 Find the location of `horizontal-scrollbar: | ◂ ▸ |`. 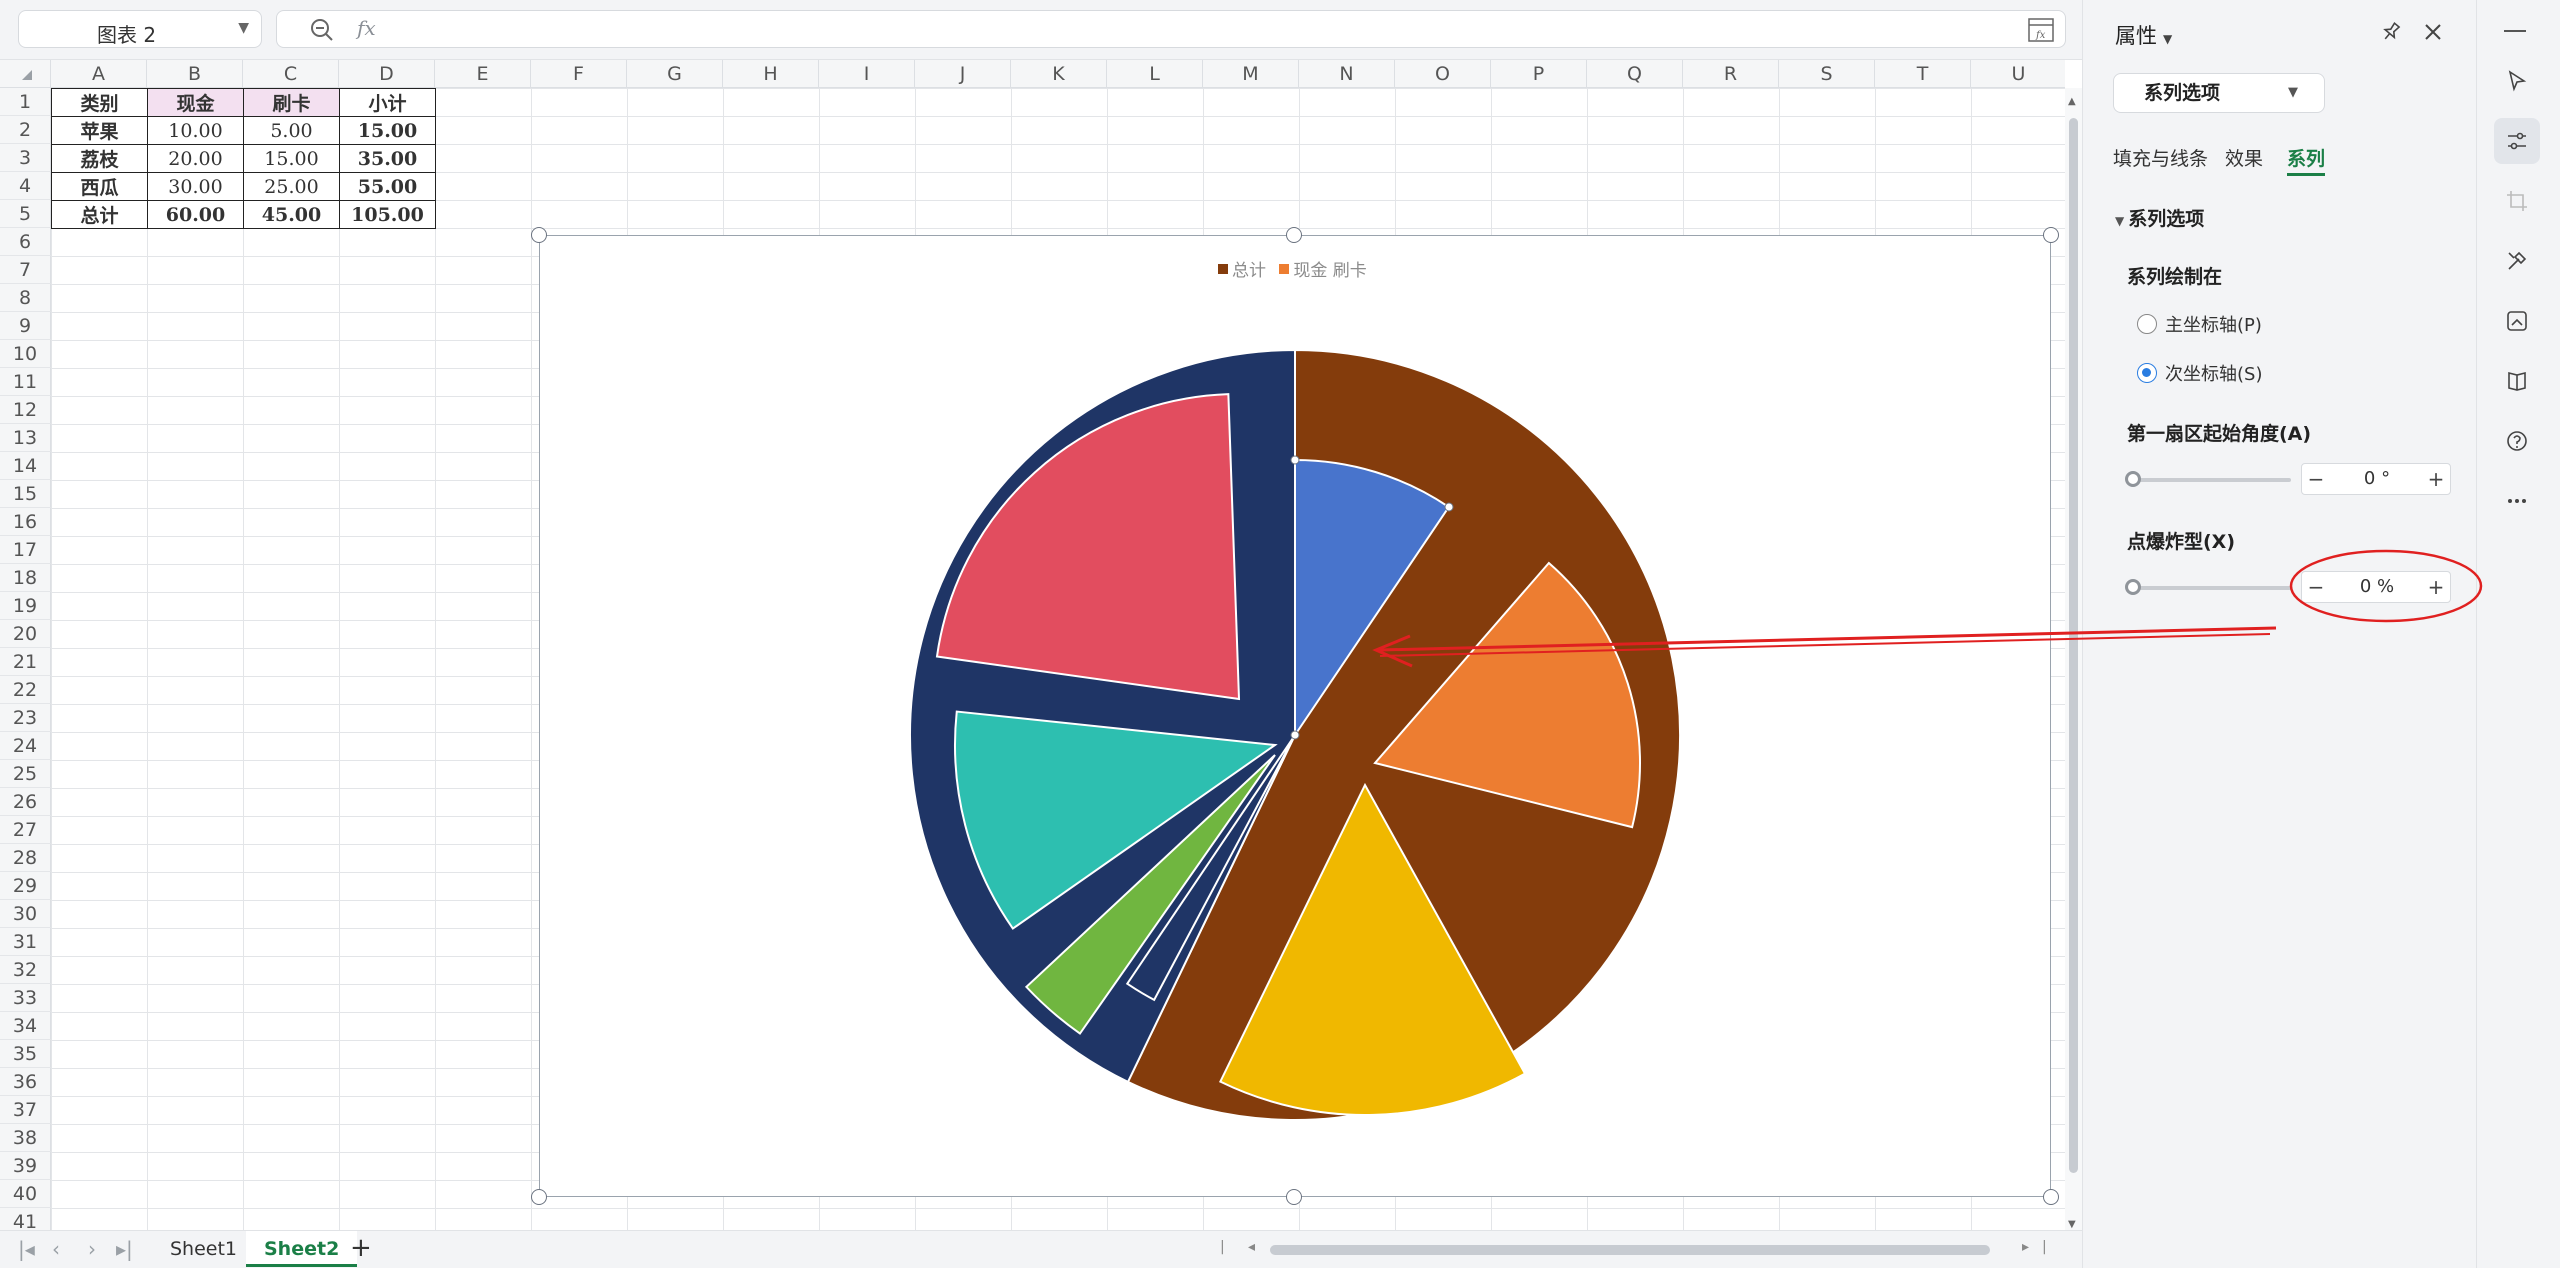

horizontal-scrollbar: | ◂ ▸ | is located at coordinates (1635, 1250).